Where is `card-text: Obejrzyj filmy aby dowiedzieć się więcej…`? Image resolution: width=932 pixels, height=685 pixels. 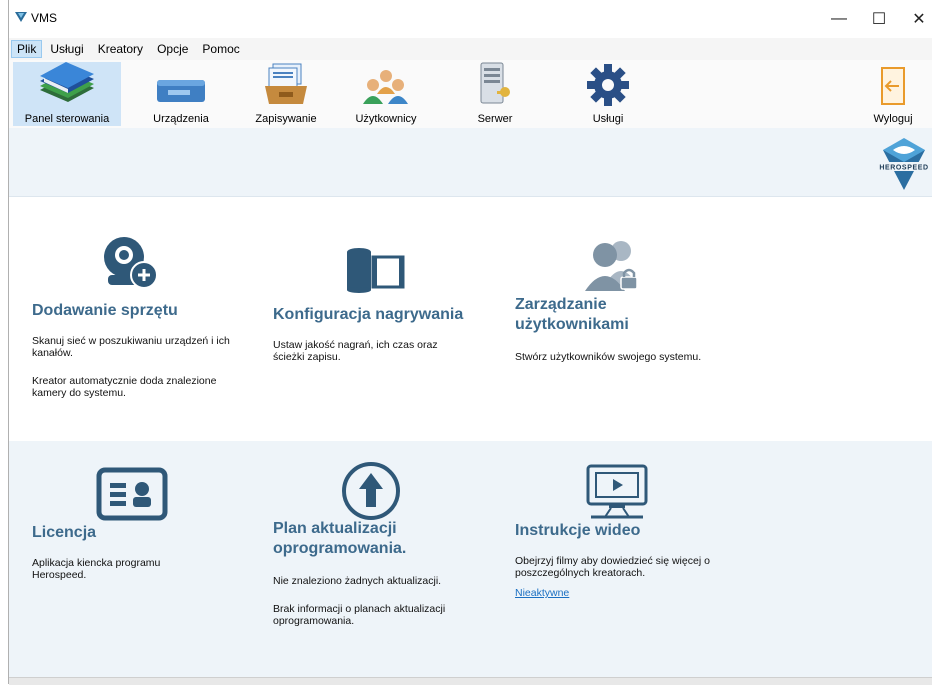 card-text: Obejrzyj filmy aby dowiedzieć się więcej… is located at coordinates (612, 567).